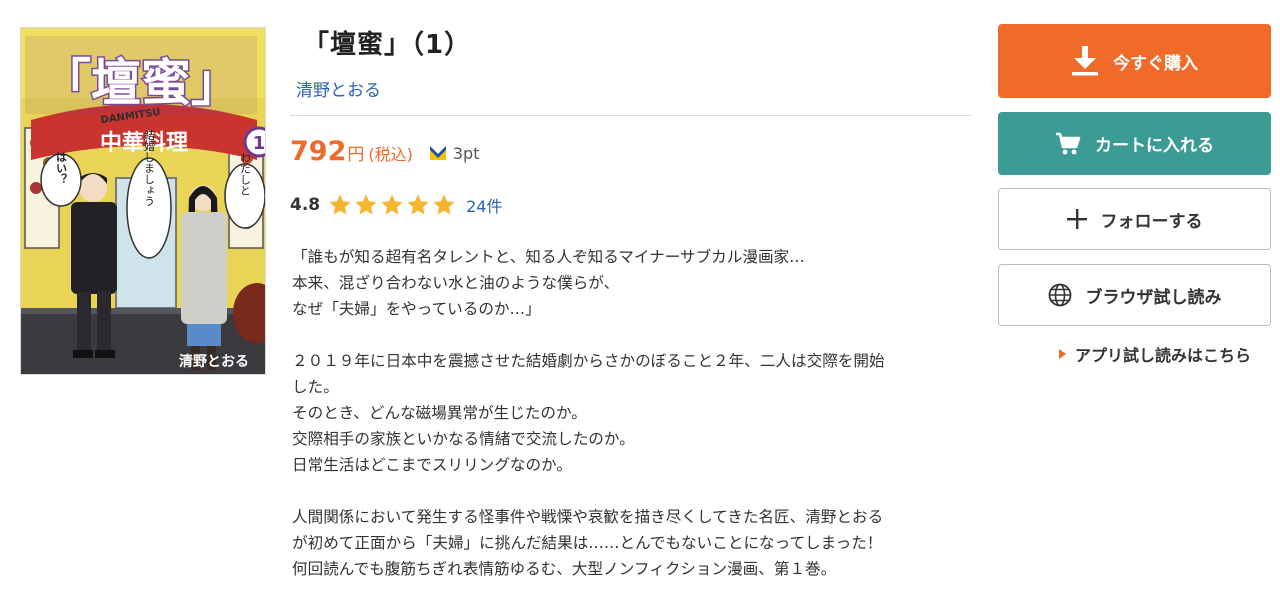 The height and width of the screenshot is (599, 1280). I want to click on triangle-right-icon, so click(1062, 354).